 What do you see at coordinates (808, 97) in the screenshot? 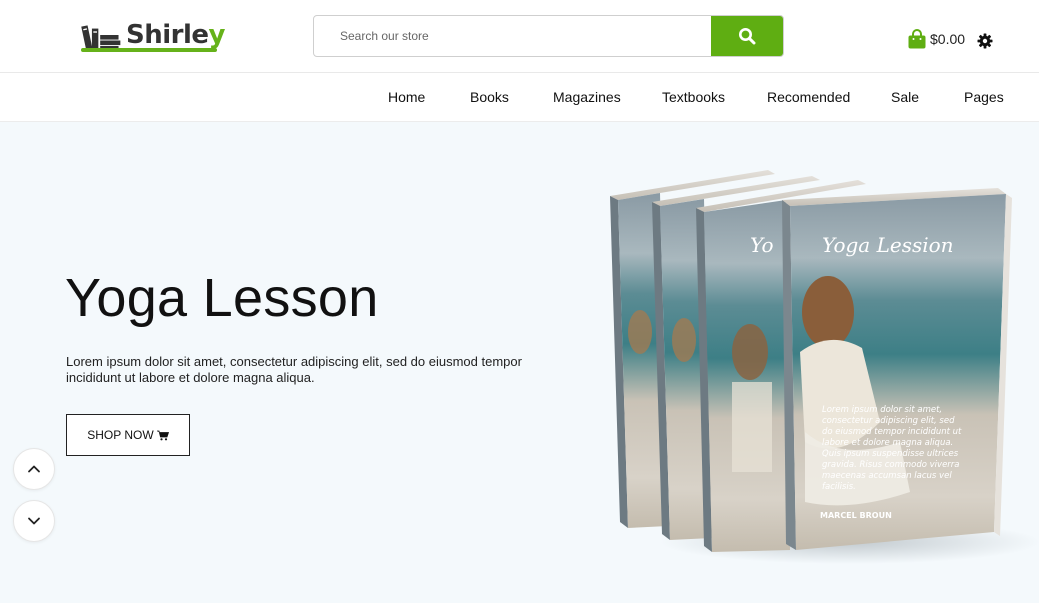
I see `nav-item-recomended: Recomended` at bounding box center [808, 97].